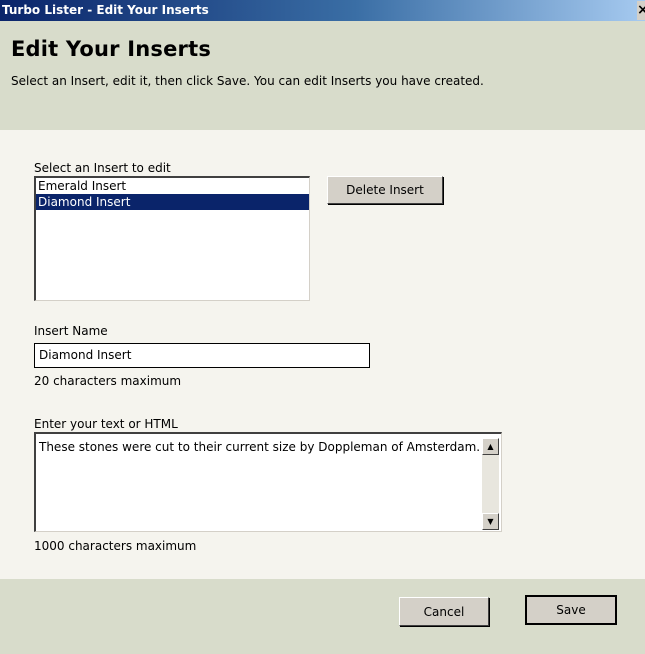 This screenshot has width=645, height=654. Describe the element at coordinates (172, 202) in the screenshot. I see `list-item-diamond-insert: Diamond Insert` at that location.